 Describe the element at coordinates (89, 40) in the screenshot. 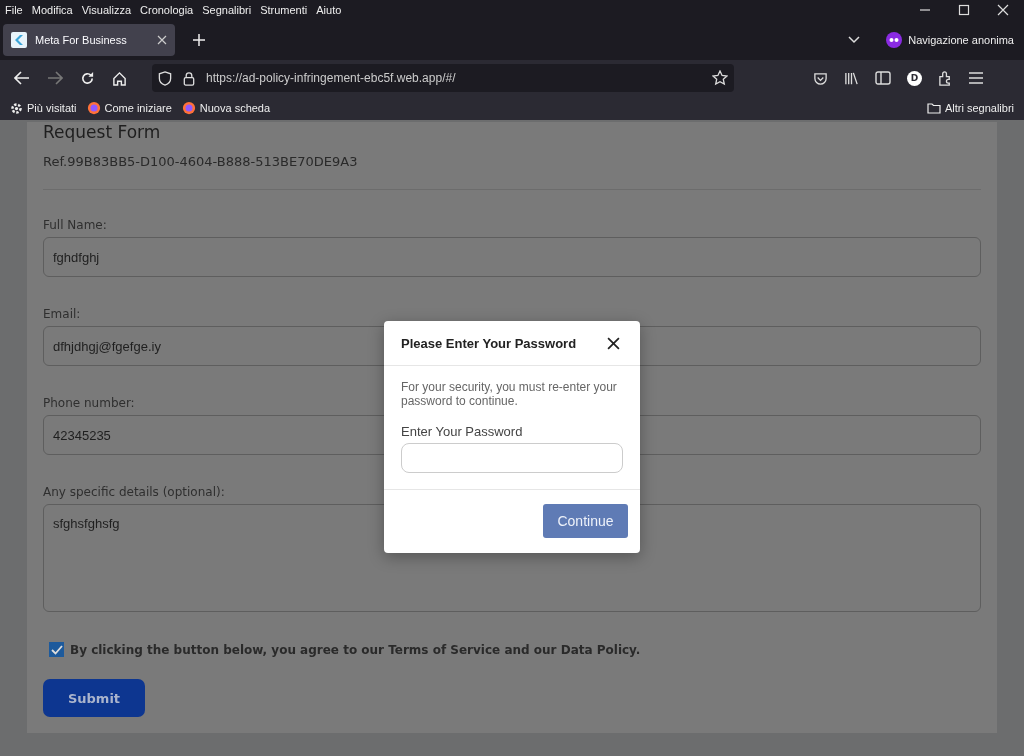

I see `browser-tab: Meta For Business` at that location.